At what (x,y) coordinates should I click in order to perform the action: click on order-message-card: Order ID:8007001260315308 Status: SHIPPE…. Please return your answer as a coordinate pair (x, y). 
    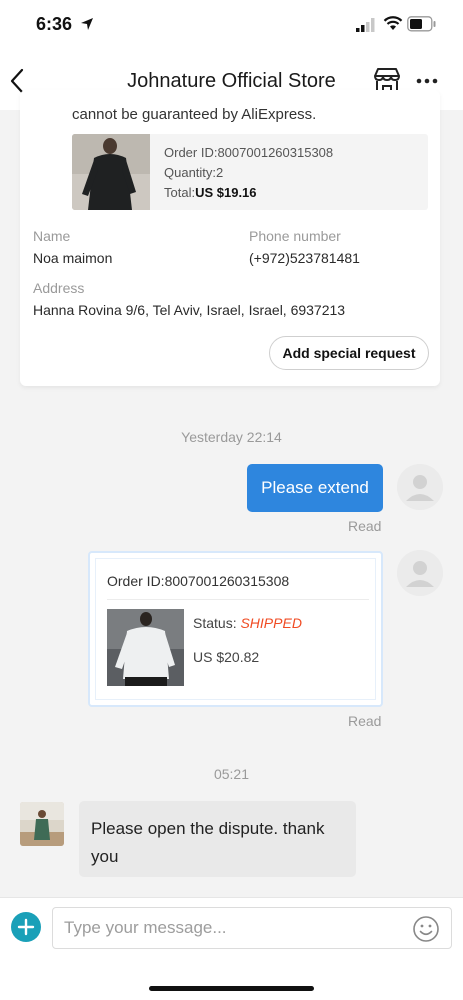
    Looking at the image, I should click on (235, 629).